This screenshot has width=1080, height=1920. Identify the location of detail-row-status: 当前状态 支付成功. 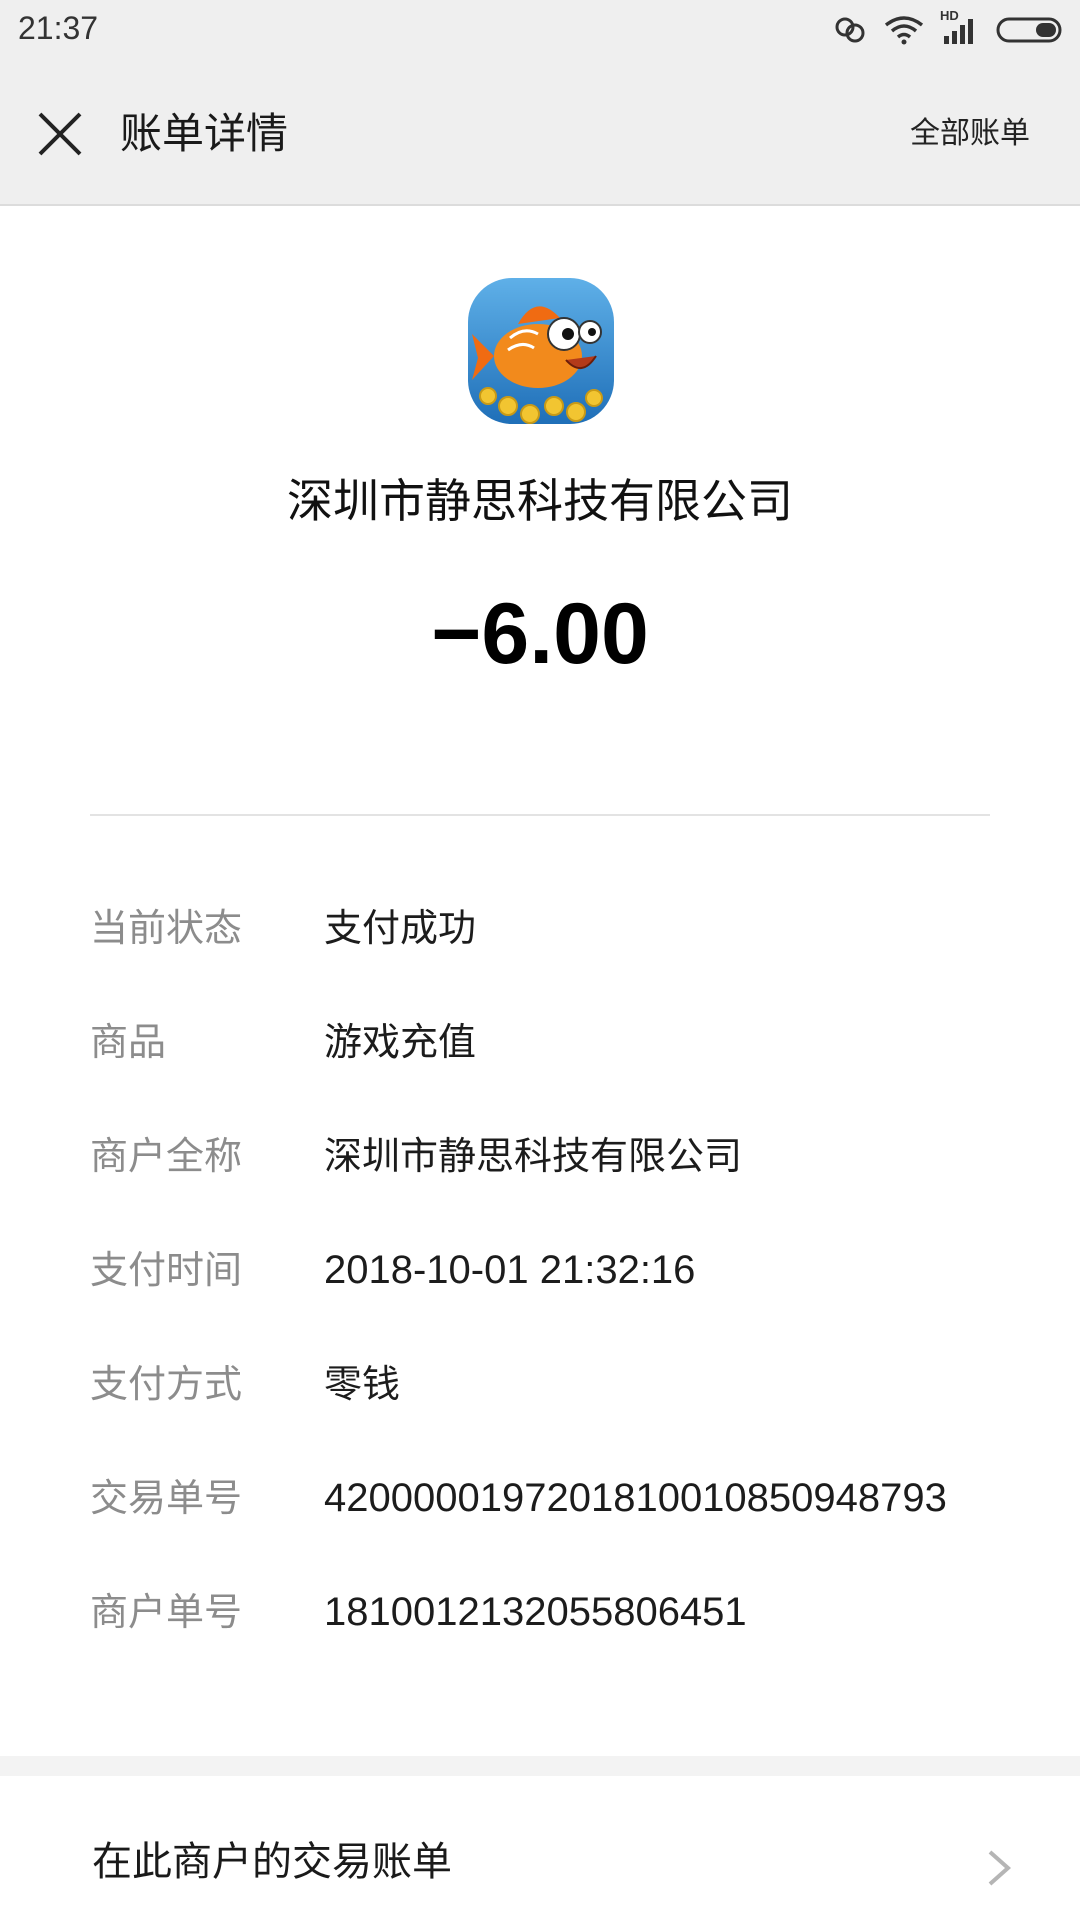
(550, 937).